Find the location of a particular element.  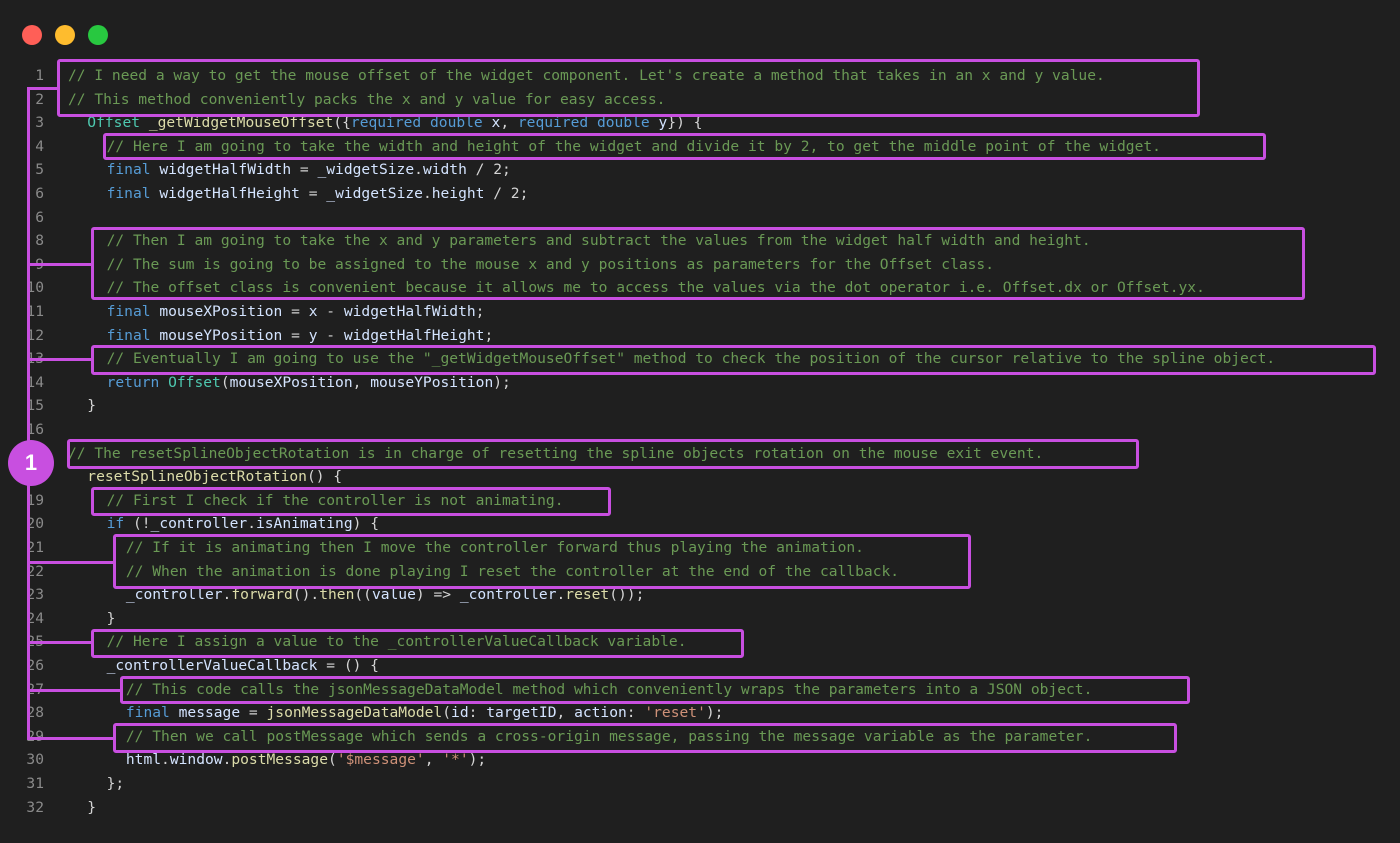

code-token: window is located at coordinates (196, 760).